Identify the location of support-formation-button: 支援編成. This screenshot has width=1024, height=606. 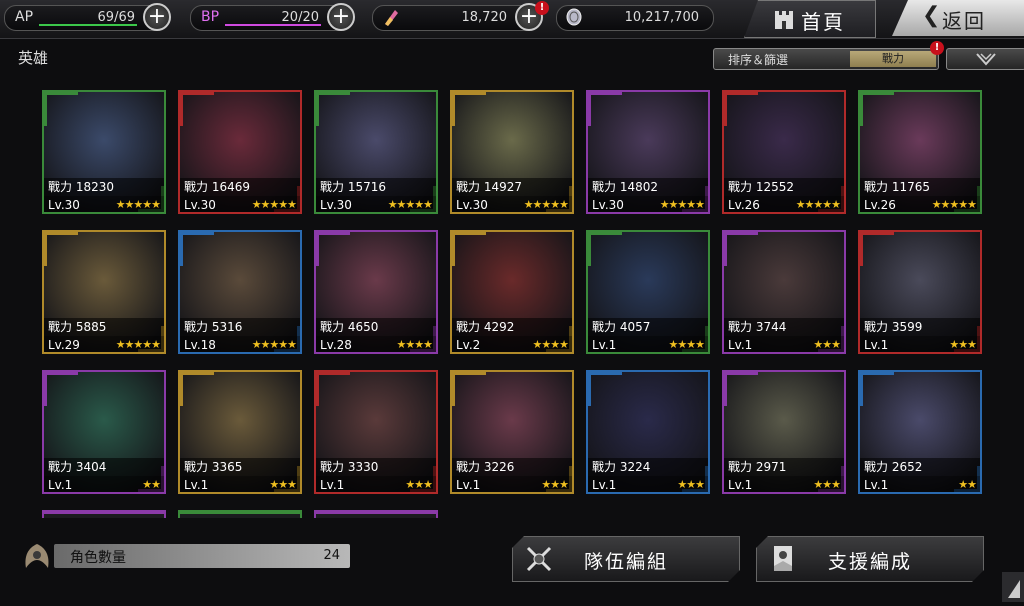
(870, 559).